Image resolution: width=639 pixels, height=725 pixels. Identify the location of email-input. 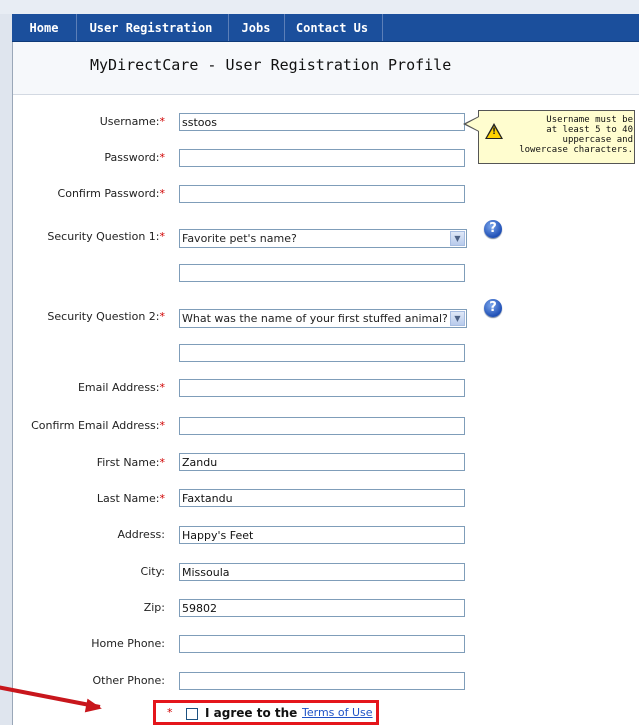
(322, 388).